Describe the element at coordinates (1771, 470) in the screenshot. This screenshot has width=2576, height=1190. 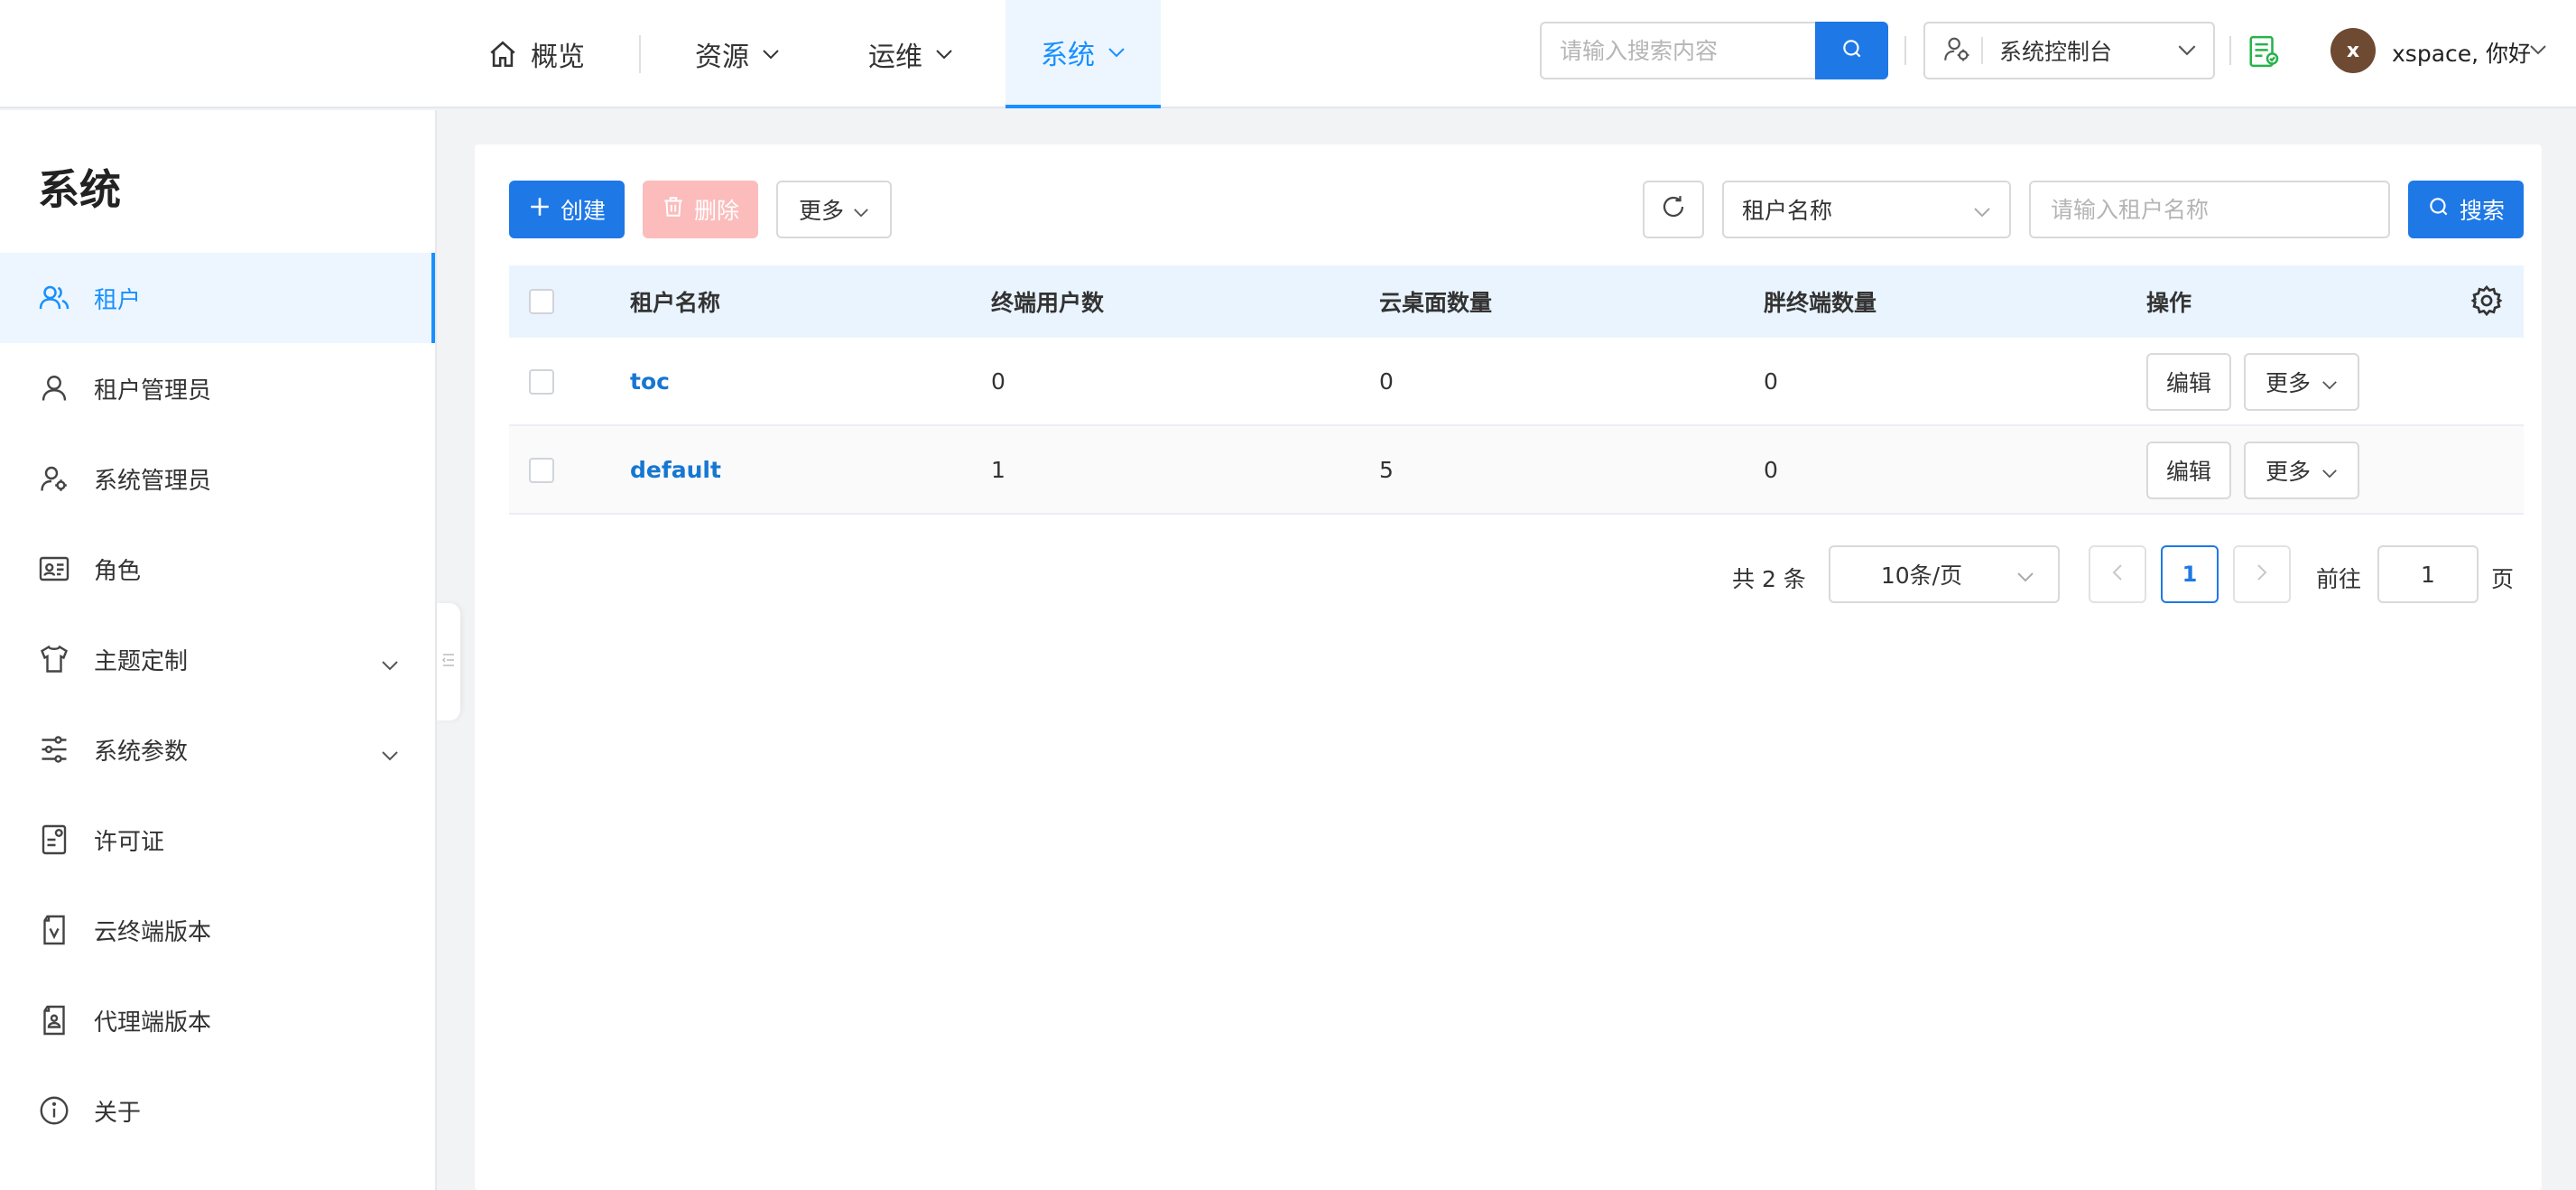
I see `fat-terminal-count: 0` at that location.